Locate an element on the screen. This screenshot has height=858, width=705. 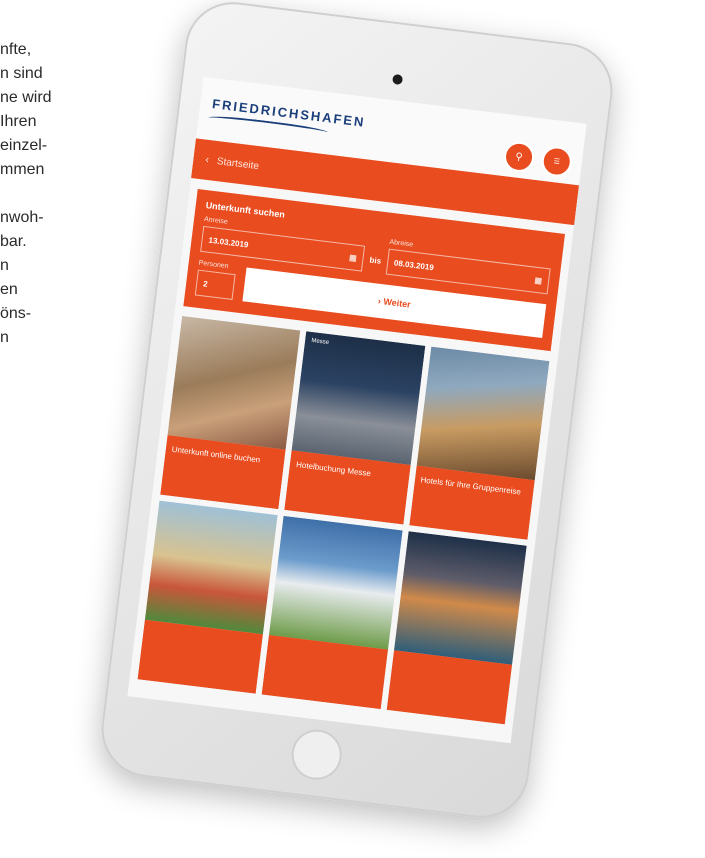
menu-icon: ☰ is located at coordinates (557, 161).